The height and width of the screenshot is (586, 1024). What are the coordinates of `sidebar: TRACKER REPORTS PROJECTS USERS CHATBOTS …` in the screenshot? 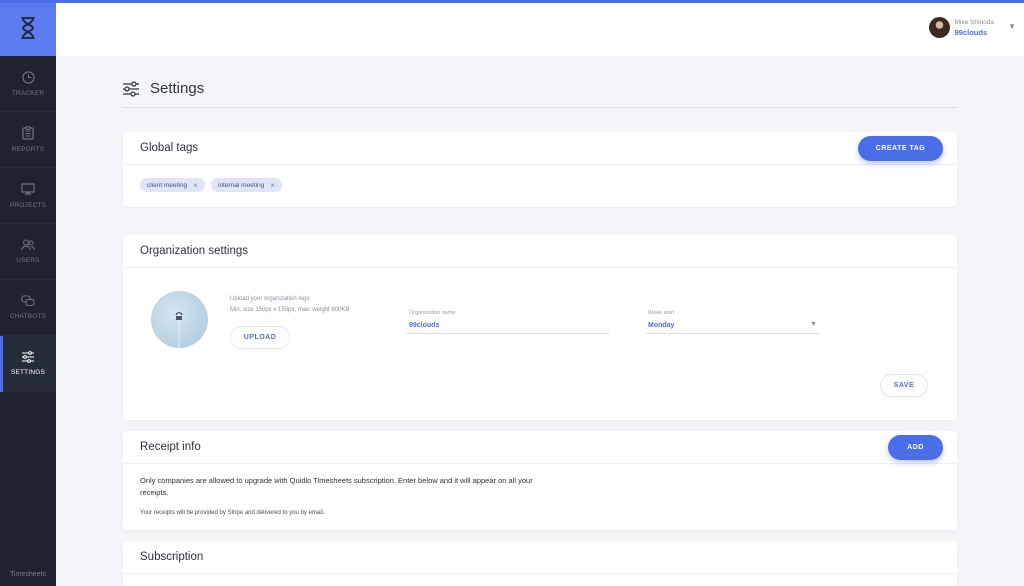 It's located at (28, 293).